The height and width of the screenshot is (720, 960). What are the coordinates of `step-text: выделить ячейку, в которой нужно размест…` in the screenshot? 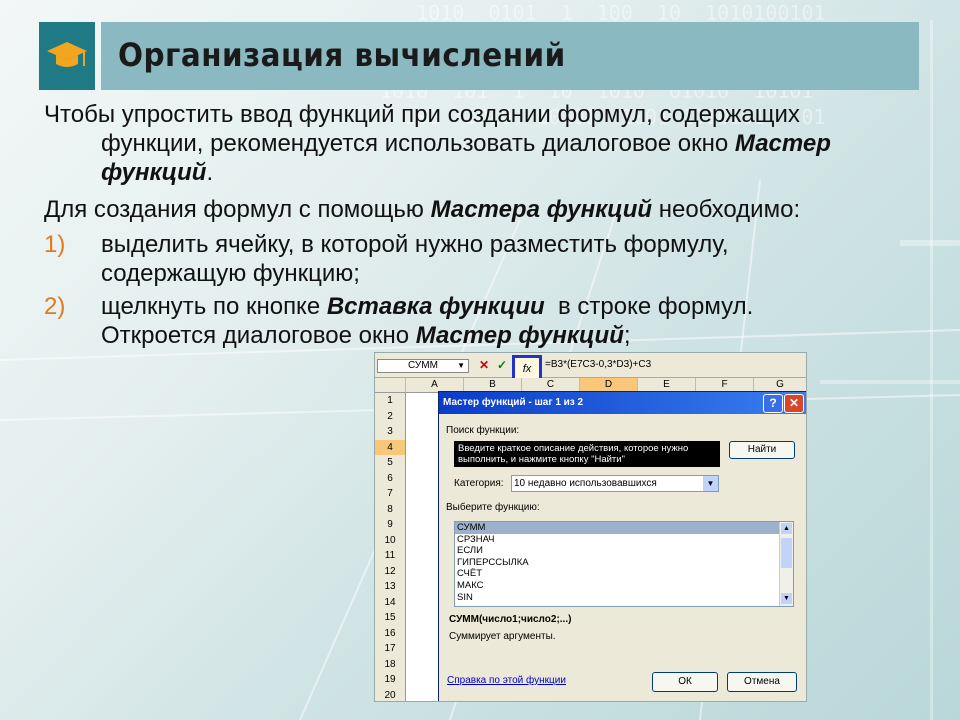 It's located at (415, 259).